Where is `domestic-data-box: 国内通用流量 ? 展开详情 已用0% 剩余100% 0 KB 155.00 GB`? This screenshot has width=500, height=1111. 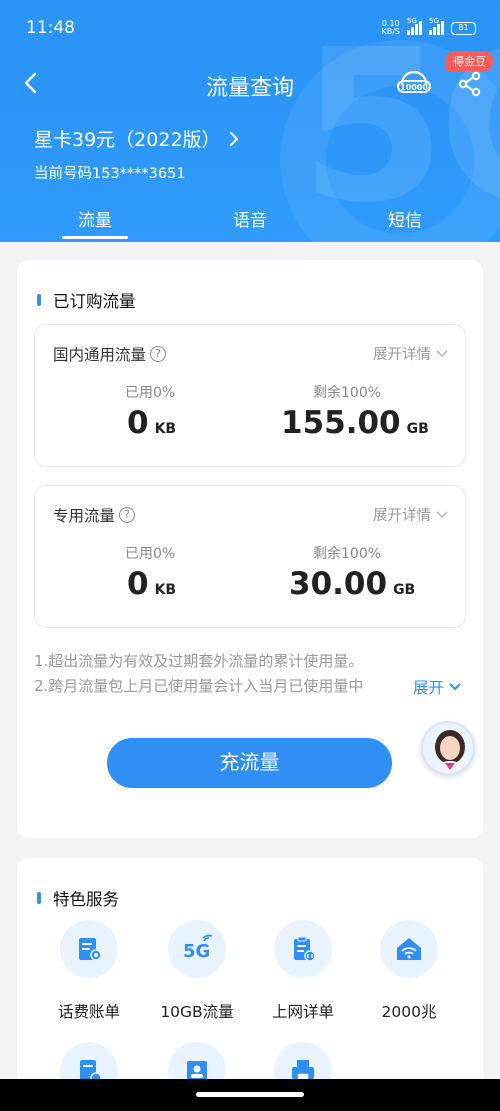 domestic-data-box: 国内通用流量 ? 展开详情 已用0% 剩余100% 0 KB 155.00 GB is located at coordinates (250, 395).